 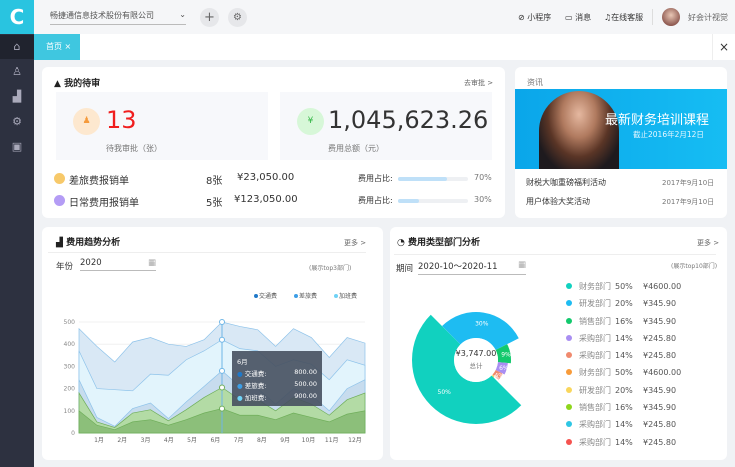 What do you see at coordinates (255, 398) in the screenshot?
I see `tooltip-series: 加班费:` at bounding box center [255, 398].